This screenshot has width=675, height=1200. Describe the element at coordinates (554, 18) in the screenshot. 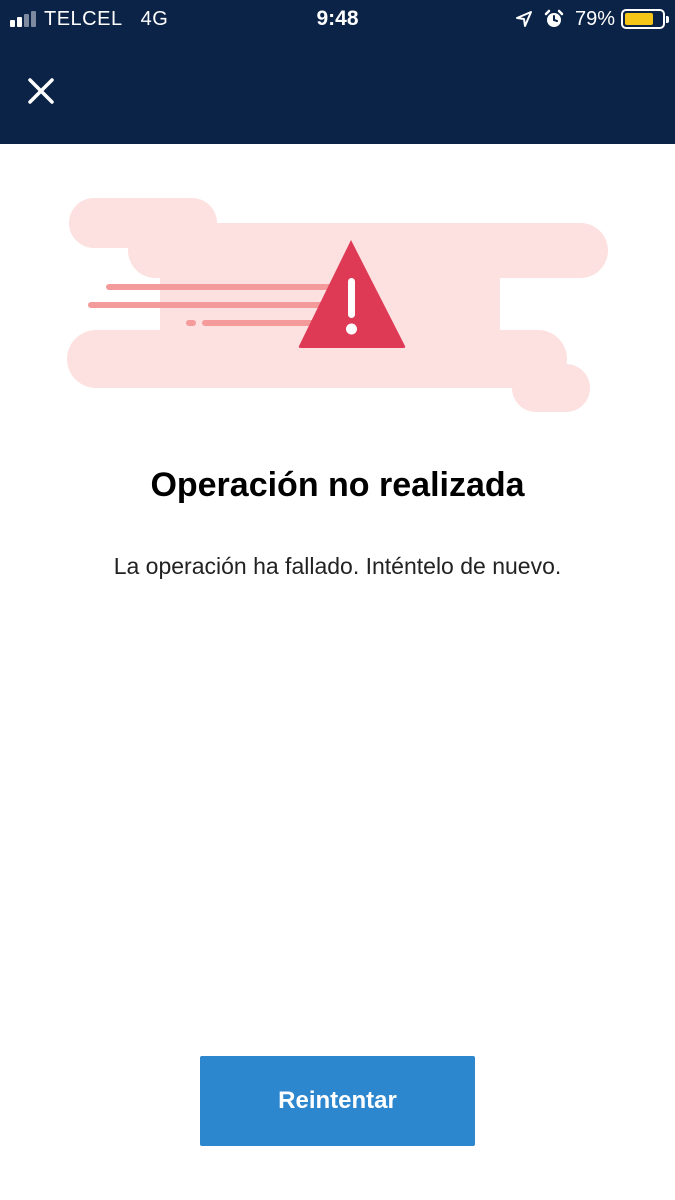

I see `alarm-icon` at that location.